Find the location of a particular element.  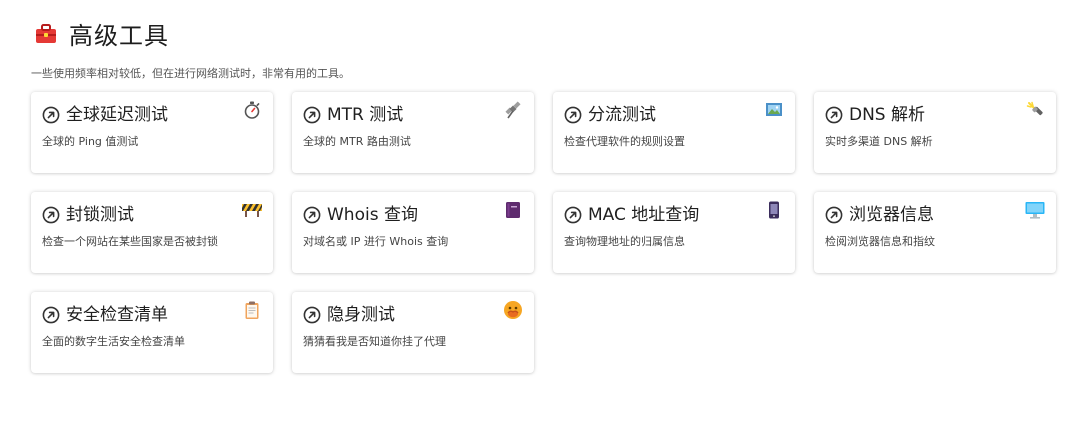

card-description: 全球的 Ping 值测试 is located at coordinates (90, 141).